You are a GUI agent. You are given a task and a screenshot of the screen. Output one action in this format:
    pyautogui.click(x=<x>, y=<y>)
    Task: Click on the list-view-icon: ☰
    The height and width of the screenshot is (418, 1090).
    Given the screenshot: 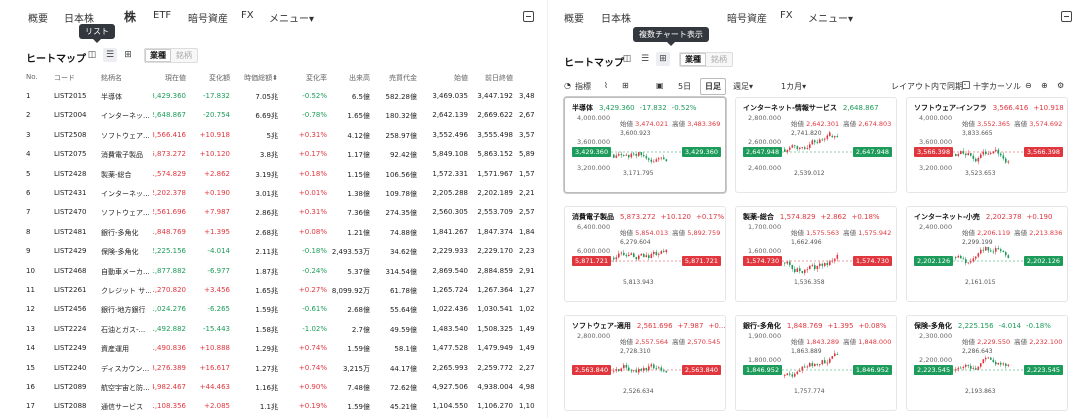 What is the action you would take?
    pyautogui.click(x=110, y=55)
    